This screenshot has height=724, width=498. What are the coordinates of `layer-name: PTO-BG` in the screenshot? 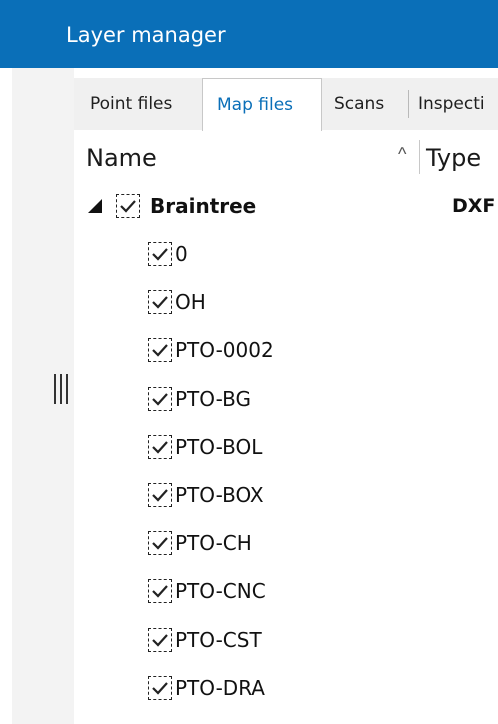 It's located at (213, 399).